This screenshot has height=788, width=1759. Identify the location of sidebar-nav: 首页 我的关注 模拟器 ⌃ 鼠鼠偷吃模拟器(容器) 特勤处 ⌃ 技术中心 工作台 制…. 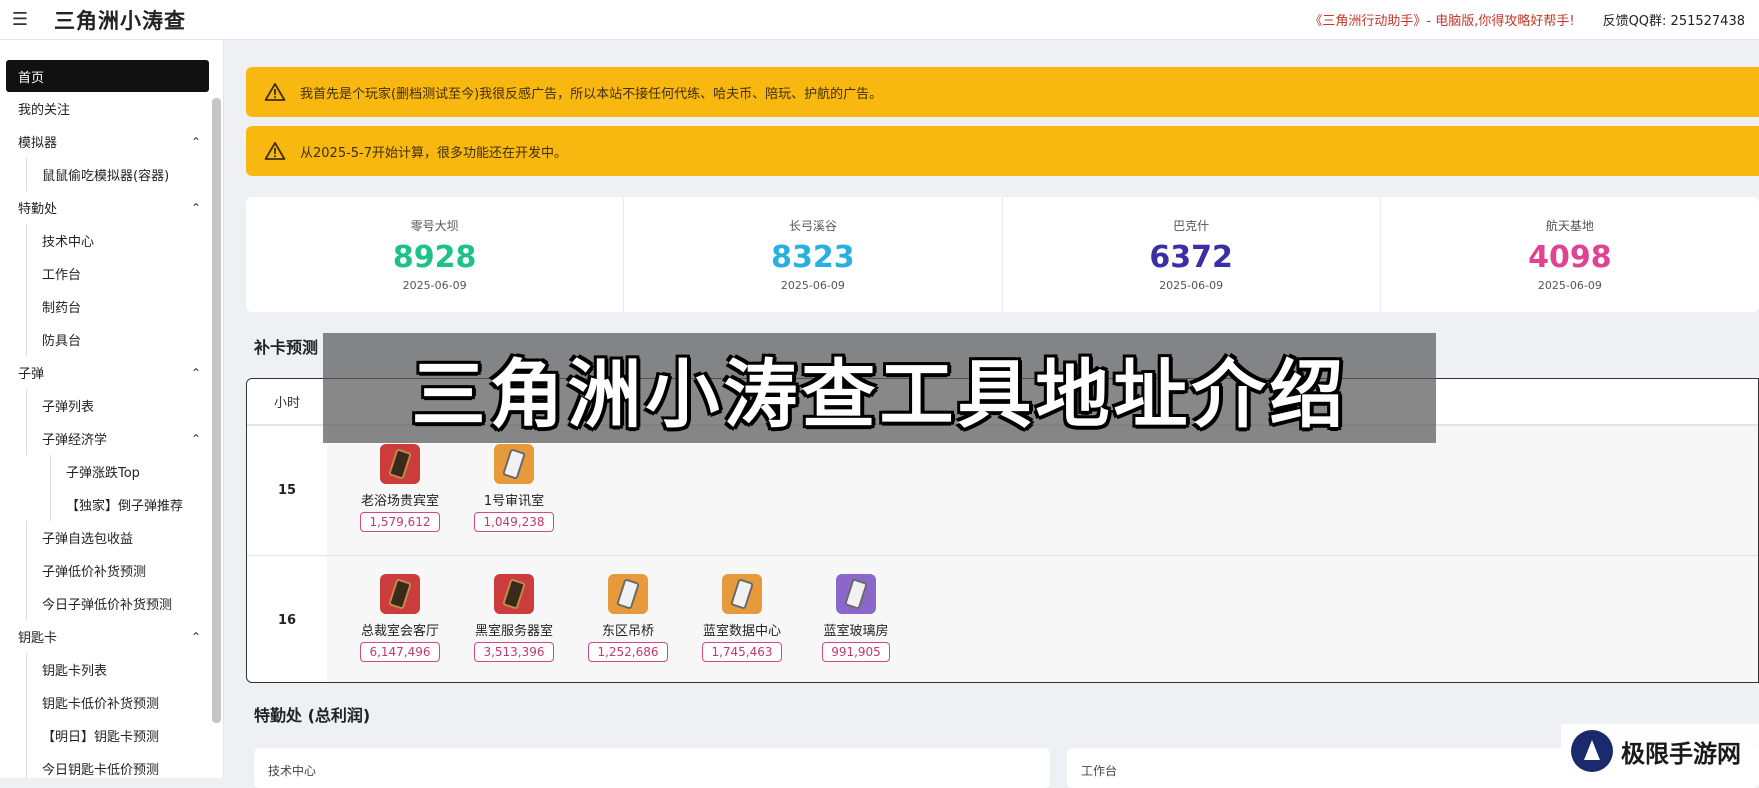
(111, 409).